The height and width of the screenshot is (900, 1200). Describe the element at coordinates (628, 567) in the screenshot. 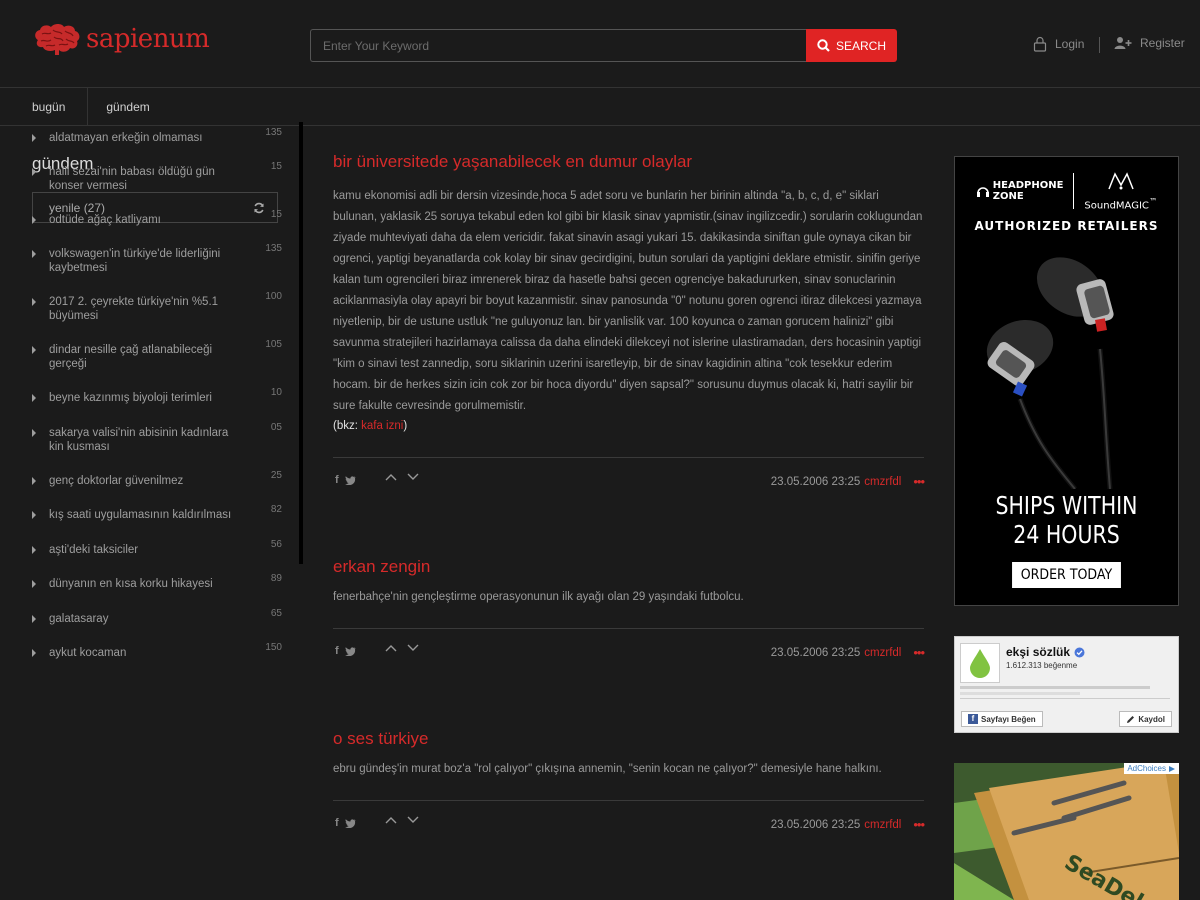

I see `entry-title: erkan zengin` at that location.